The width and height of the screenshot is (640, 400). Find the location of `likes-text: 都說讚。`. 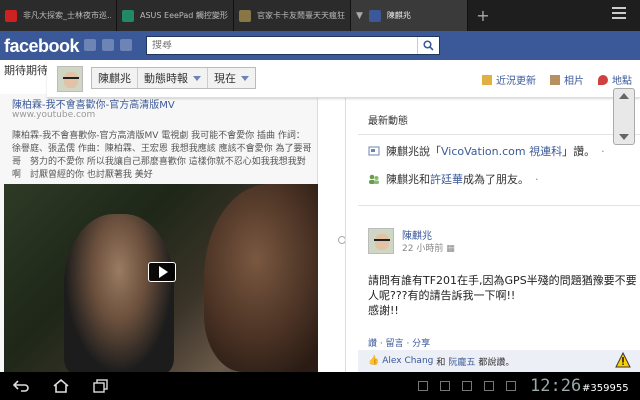

likes-text: 都說讚。 is located at coordinates (496, 362).